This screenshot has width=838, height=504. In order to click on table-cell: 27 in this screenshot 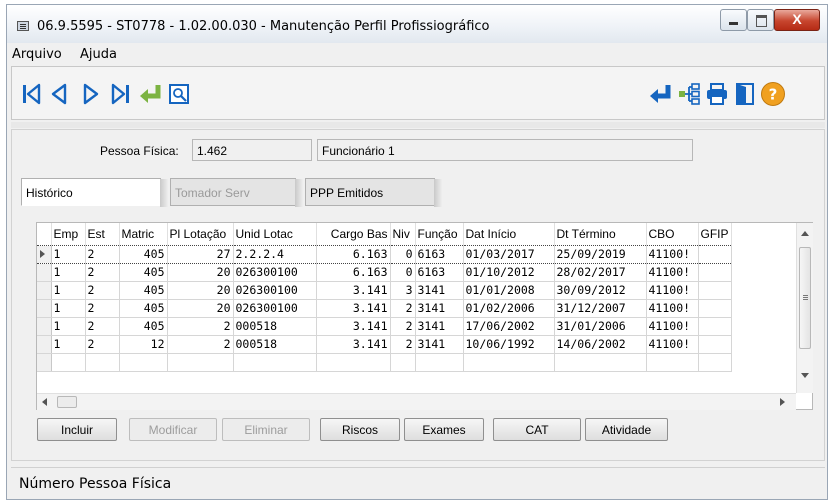, I will do `click(200, 254)`.